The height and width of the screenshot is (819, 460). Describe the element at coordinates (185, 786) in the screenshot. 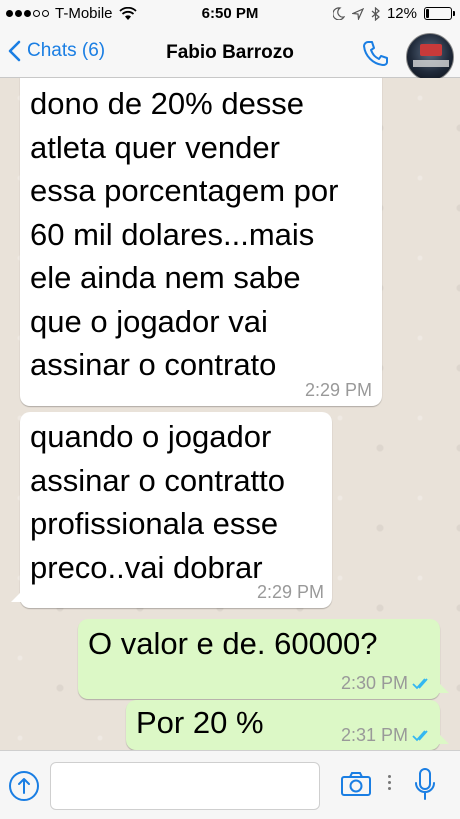

I see `message-input` at that location.